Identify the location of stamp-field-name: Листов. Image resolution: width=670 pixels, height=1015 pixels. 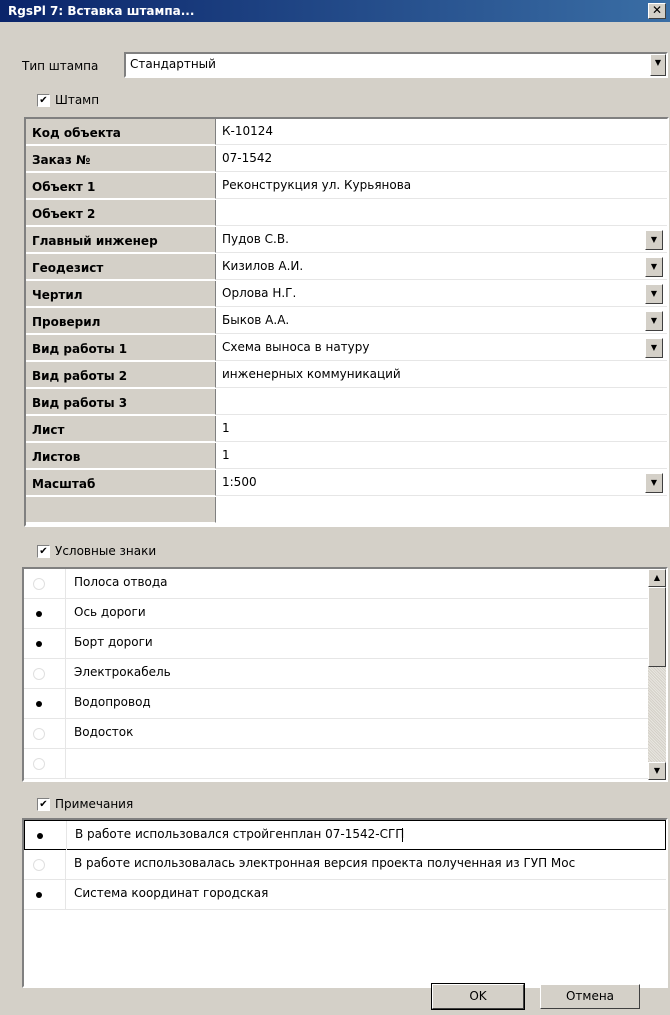
(121, 456).